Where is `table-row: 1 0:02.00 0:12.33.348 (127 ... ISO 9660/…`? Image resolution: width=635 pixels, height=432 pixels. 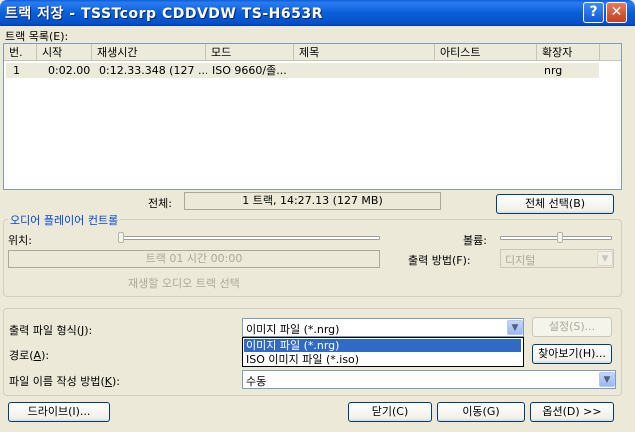 table-row: 1 0:02.00 0:12.33.348 (127 ... ISO 9660/… is located at coordinates (302, 70).